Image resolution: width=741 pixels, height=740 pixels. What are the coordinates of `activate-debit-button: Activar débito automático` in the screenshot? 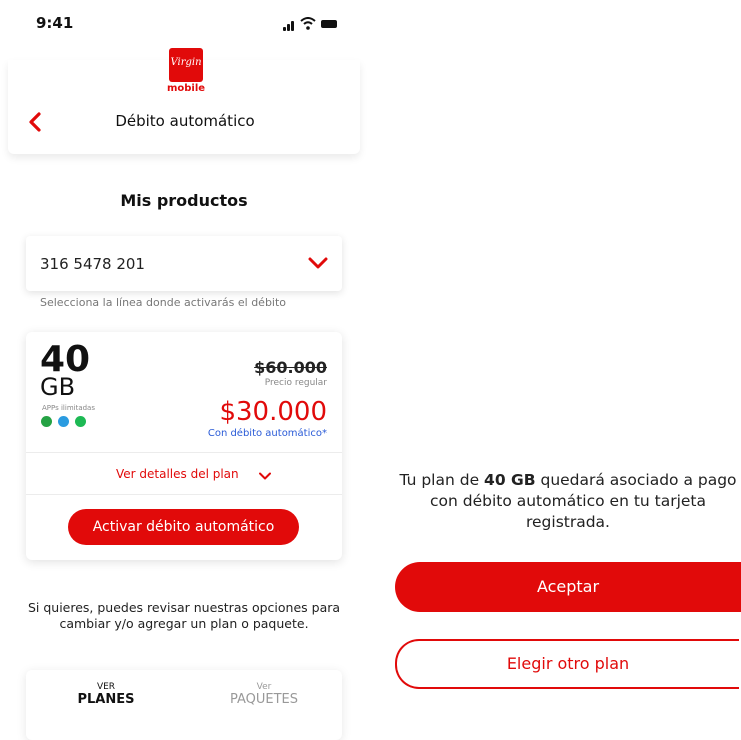 It's located at (183, 527).